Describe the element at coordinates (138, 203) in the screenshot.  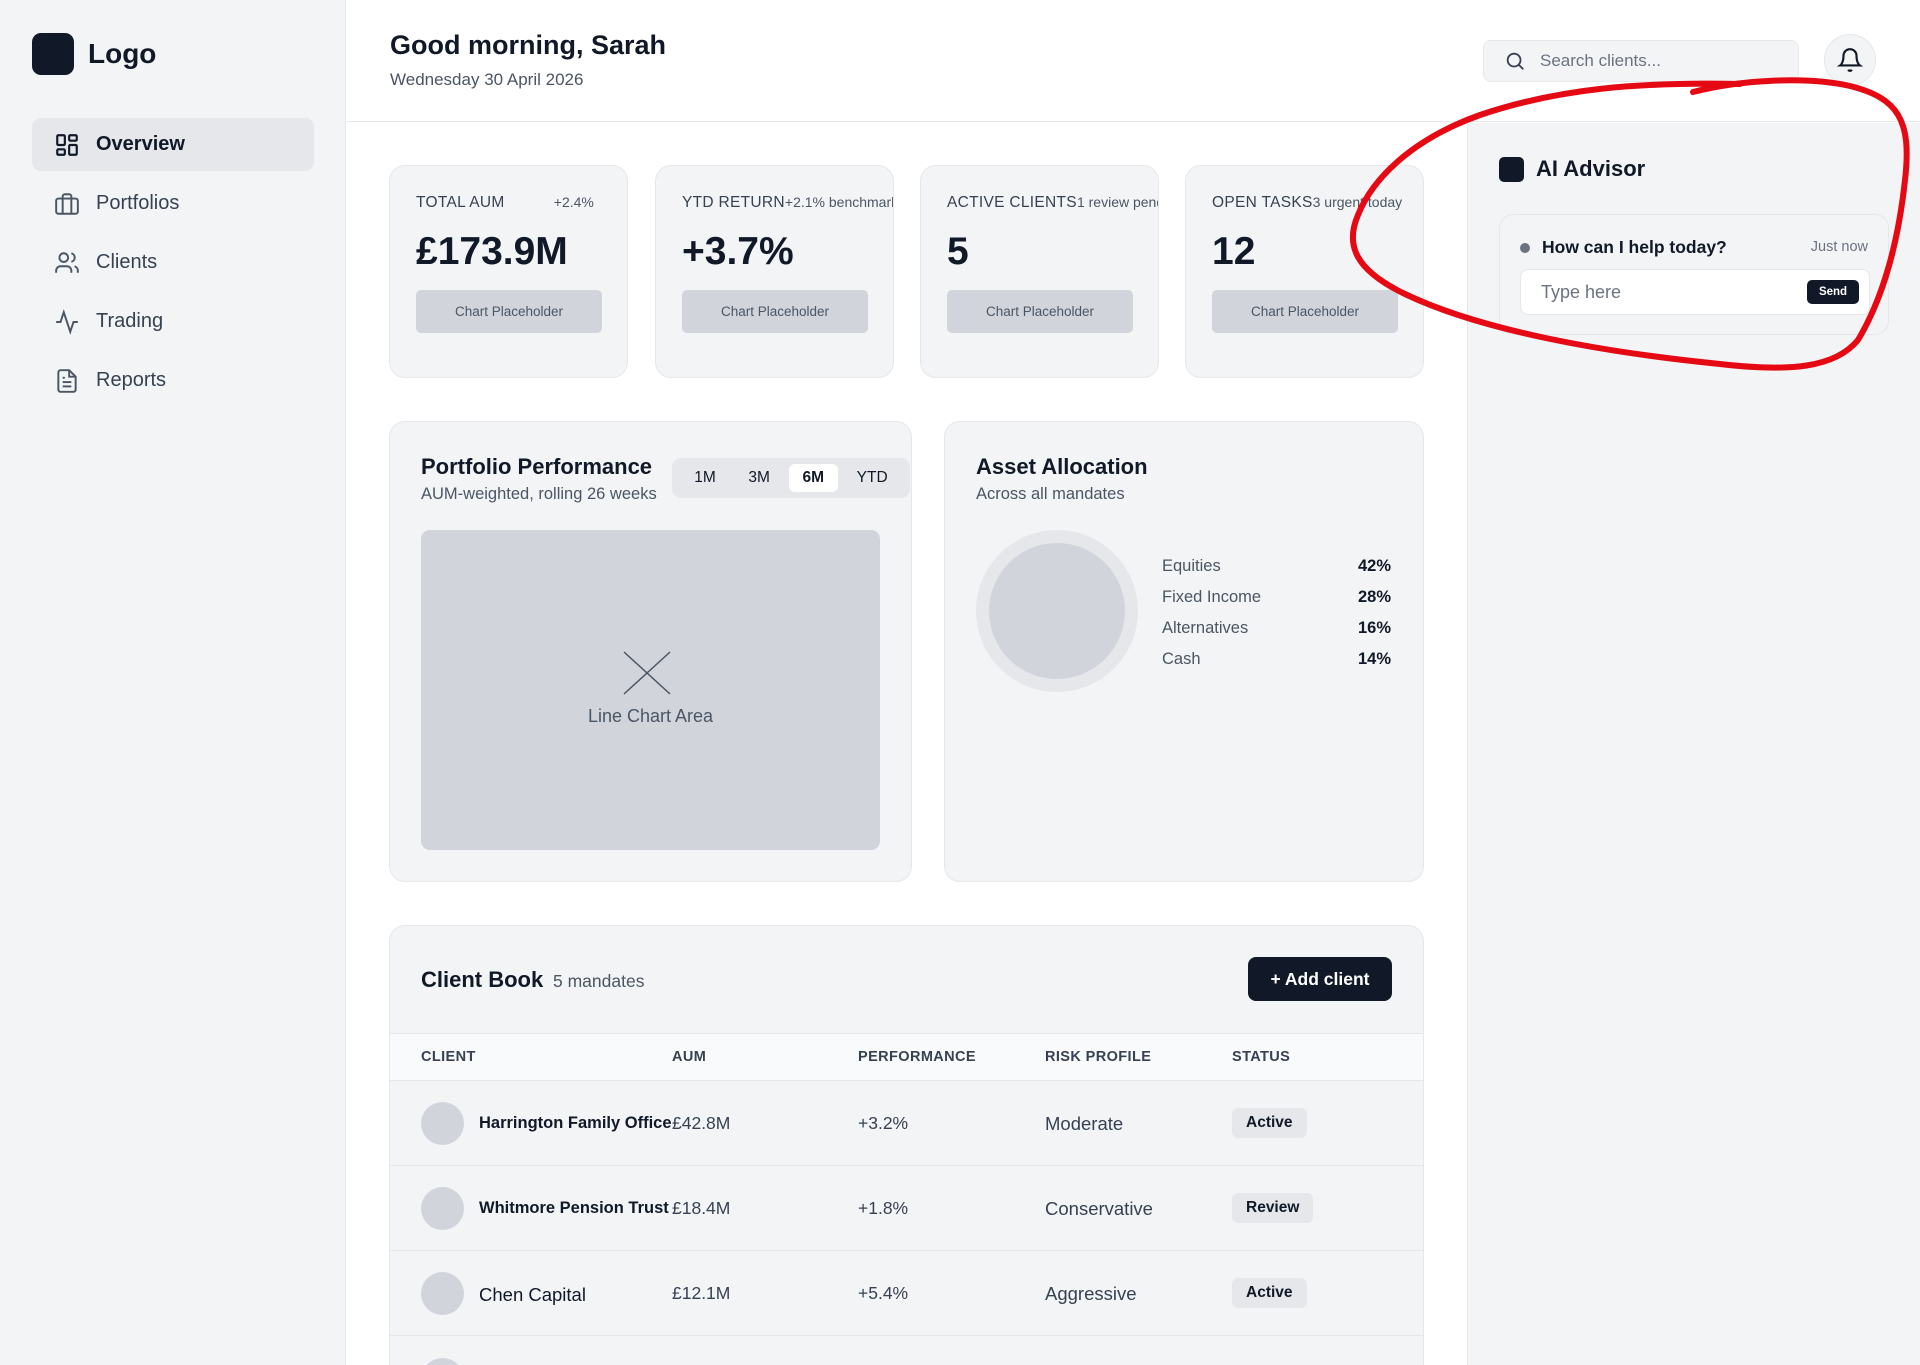
I see `sidebar-item-label: Portfolios` at that location.